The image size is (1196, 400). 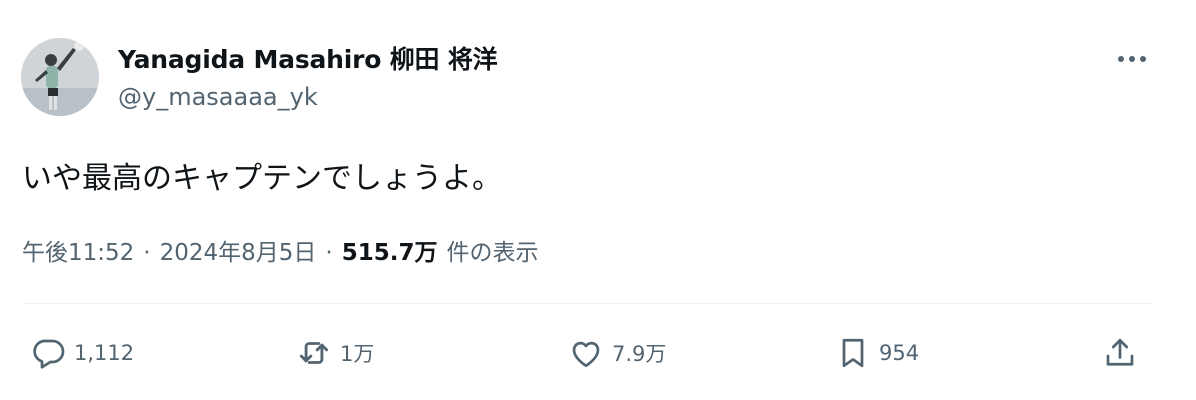 I want to click on repost-button: 1万, so click(x=334, y=353).